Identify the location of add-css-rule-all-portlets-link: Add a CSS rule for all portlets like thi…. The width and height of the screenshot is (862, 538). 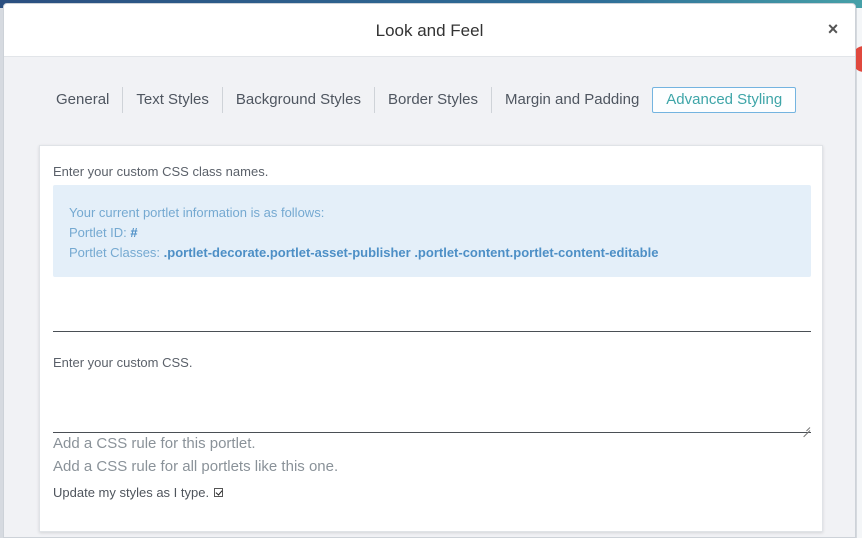
(195, 466).